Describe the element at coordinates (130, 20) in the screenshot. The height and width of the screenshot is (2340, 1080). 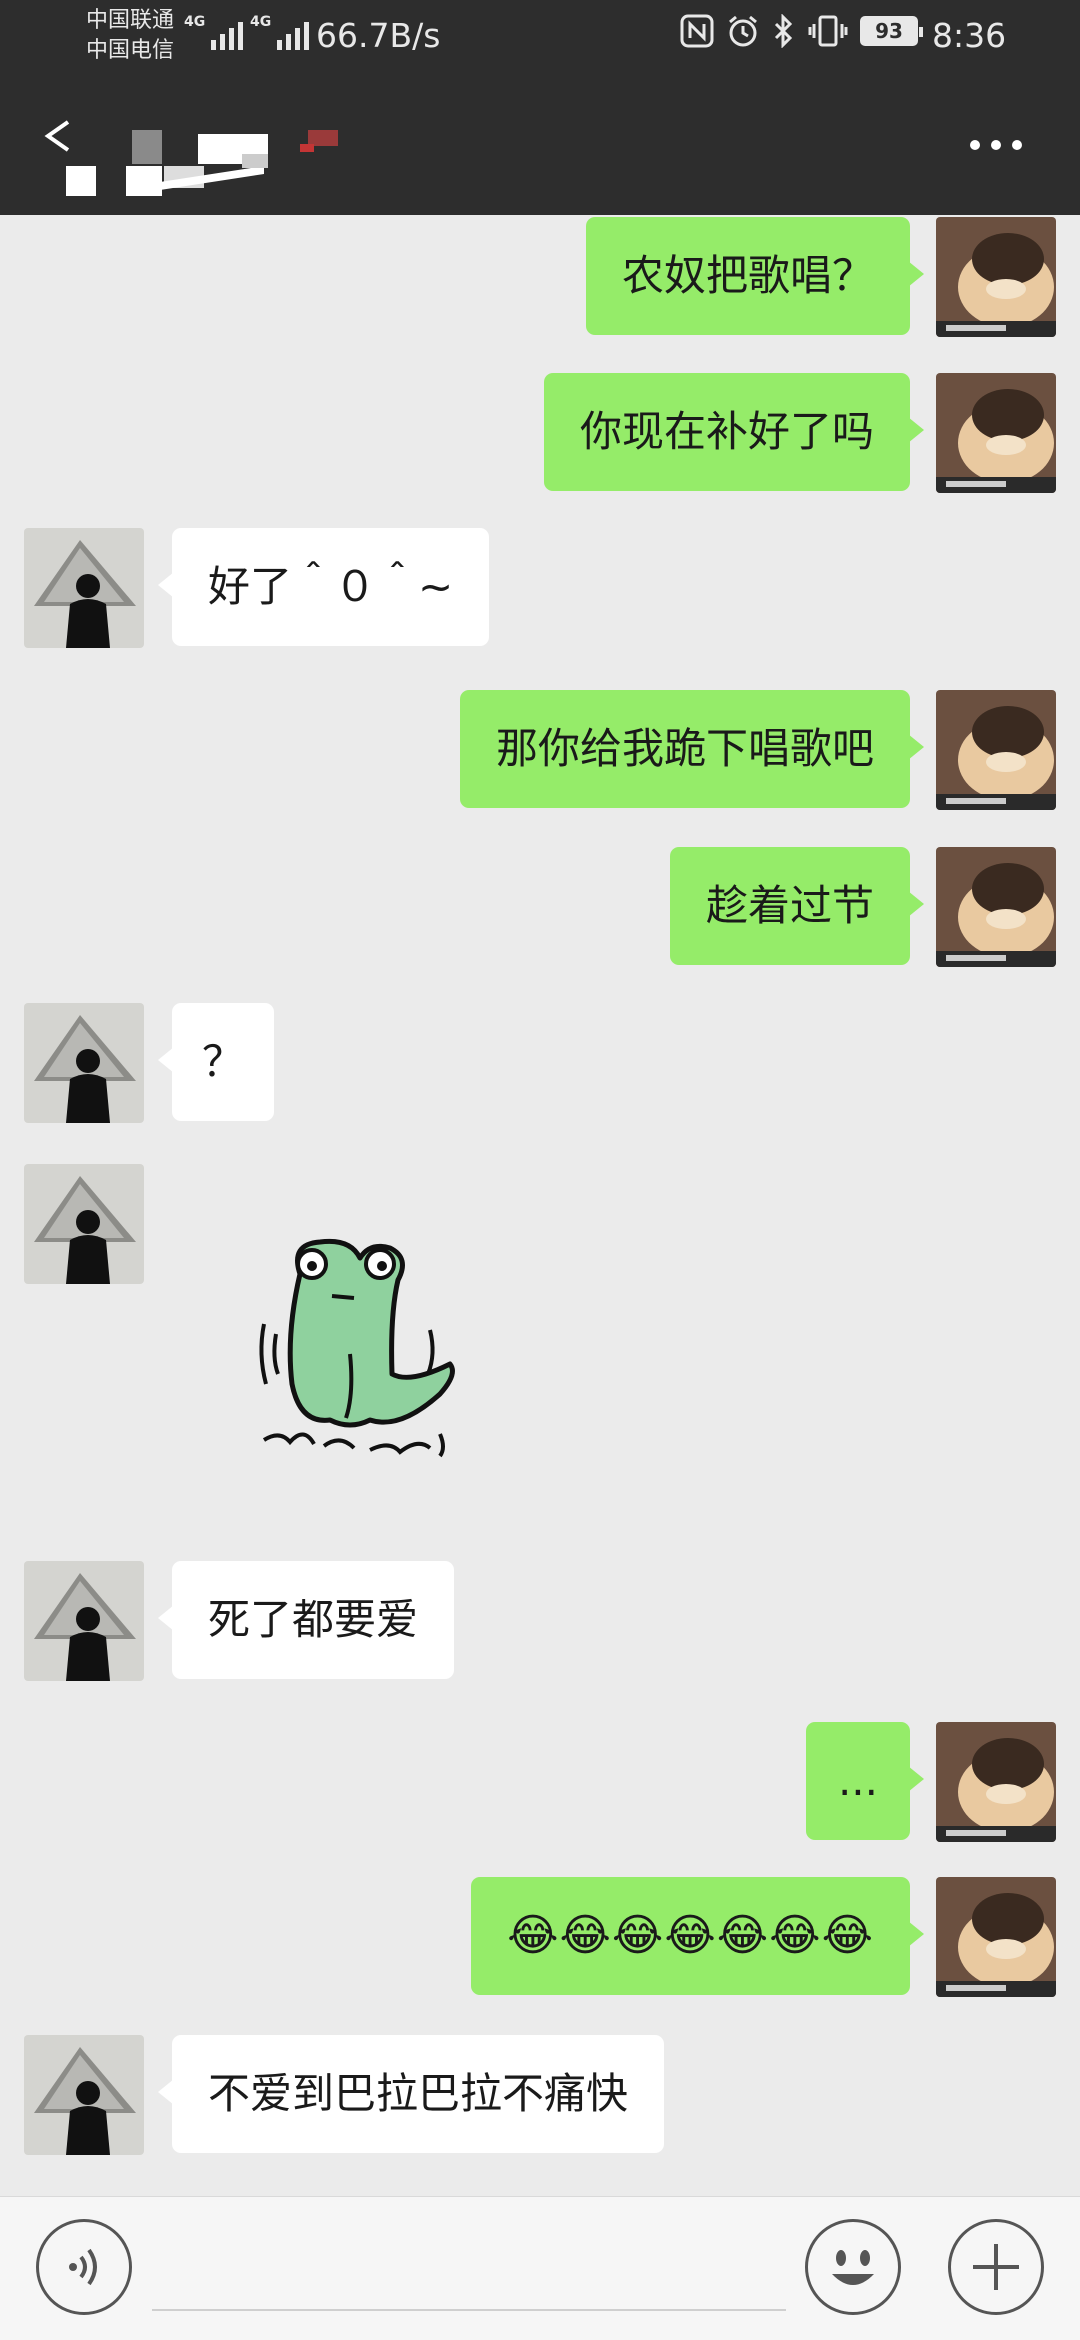
I see `carrier-1: 中国联通` at that location.